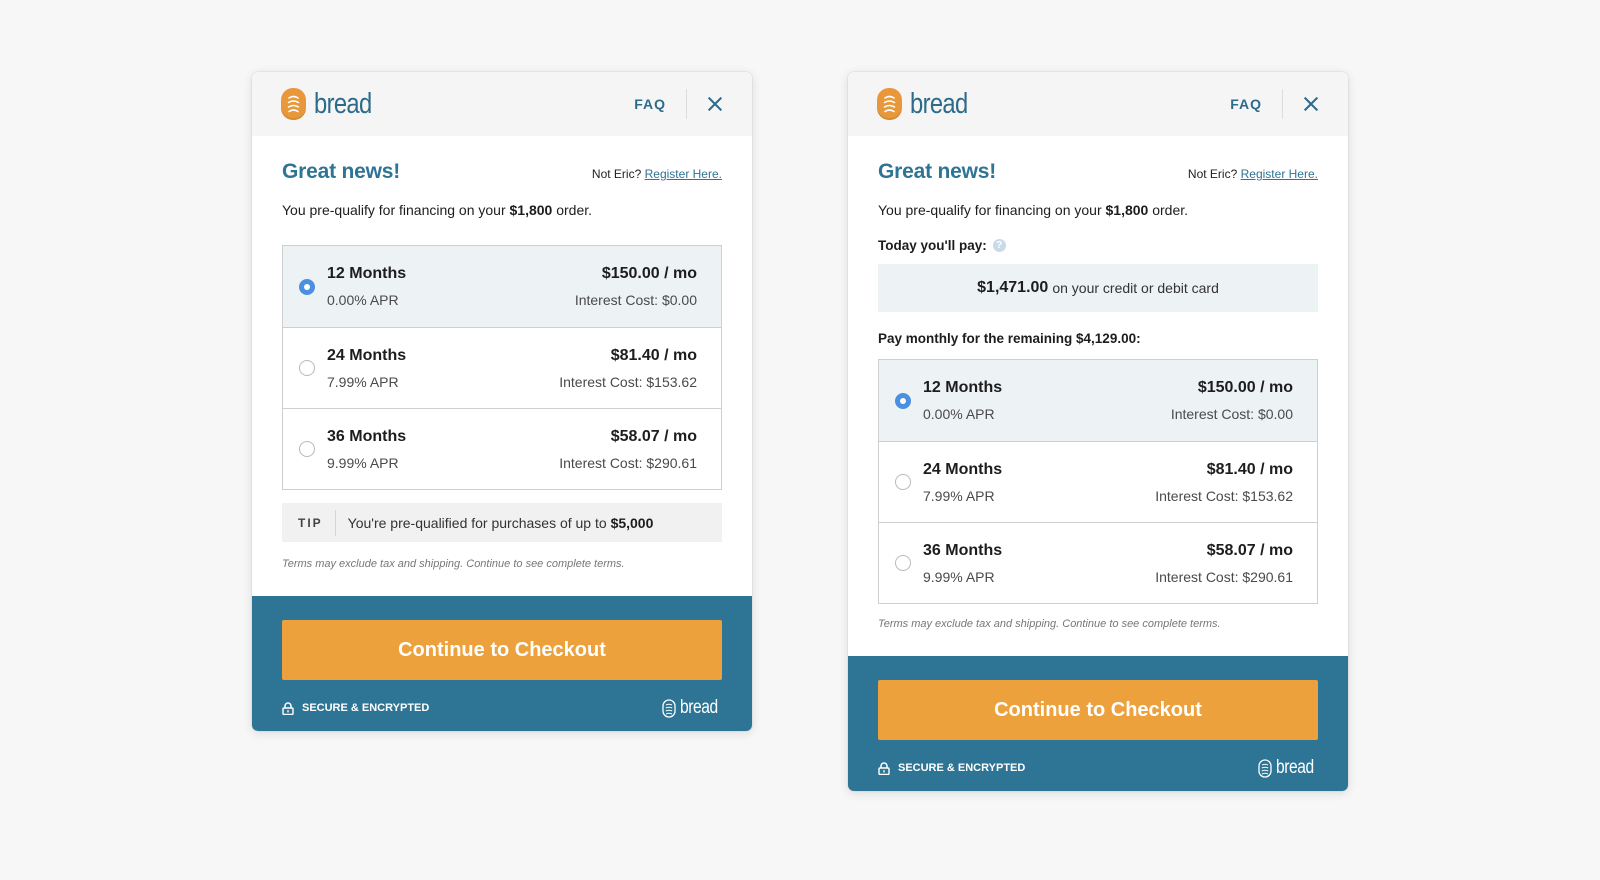 This screenshot has width=1600, height=880. What do you see at coordinates (632, 522) in the screenshot?
I see `tip-amount: $5,000` at bounding box center [632, 522].